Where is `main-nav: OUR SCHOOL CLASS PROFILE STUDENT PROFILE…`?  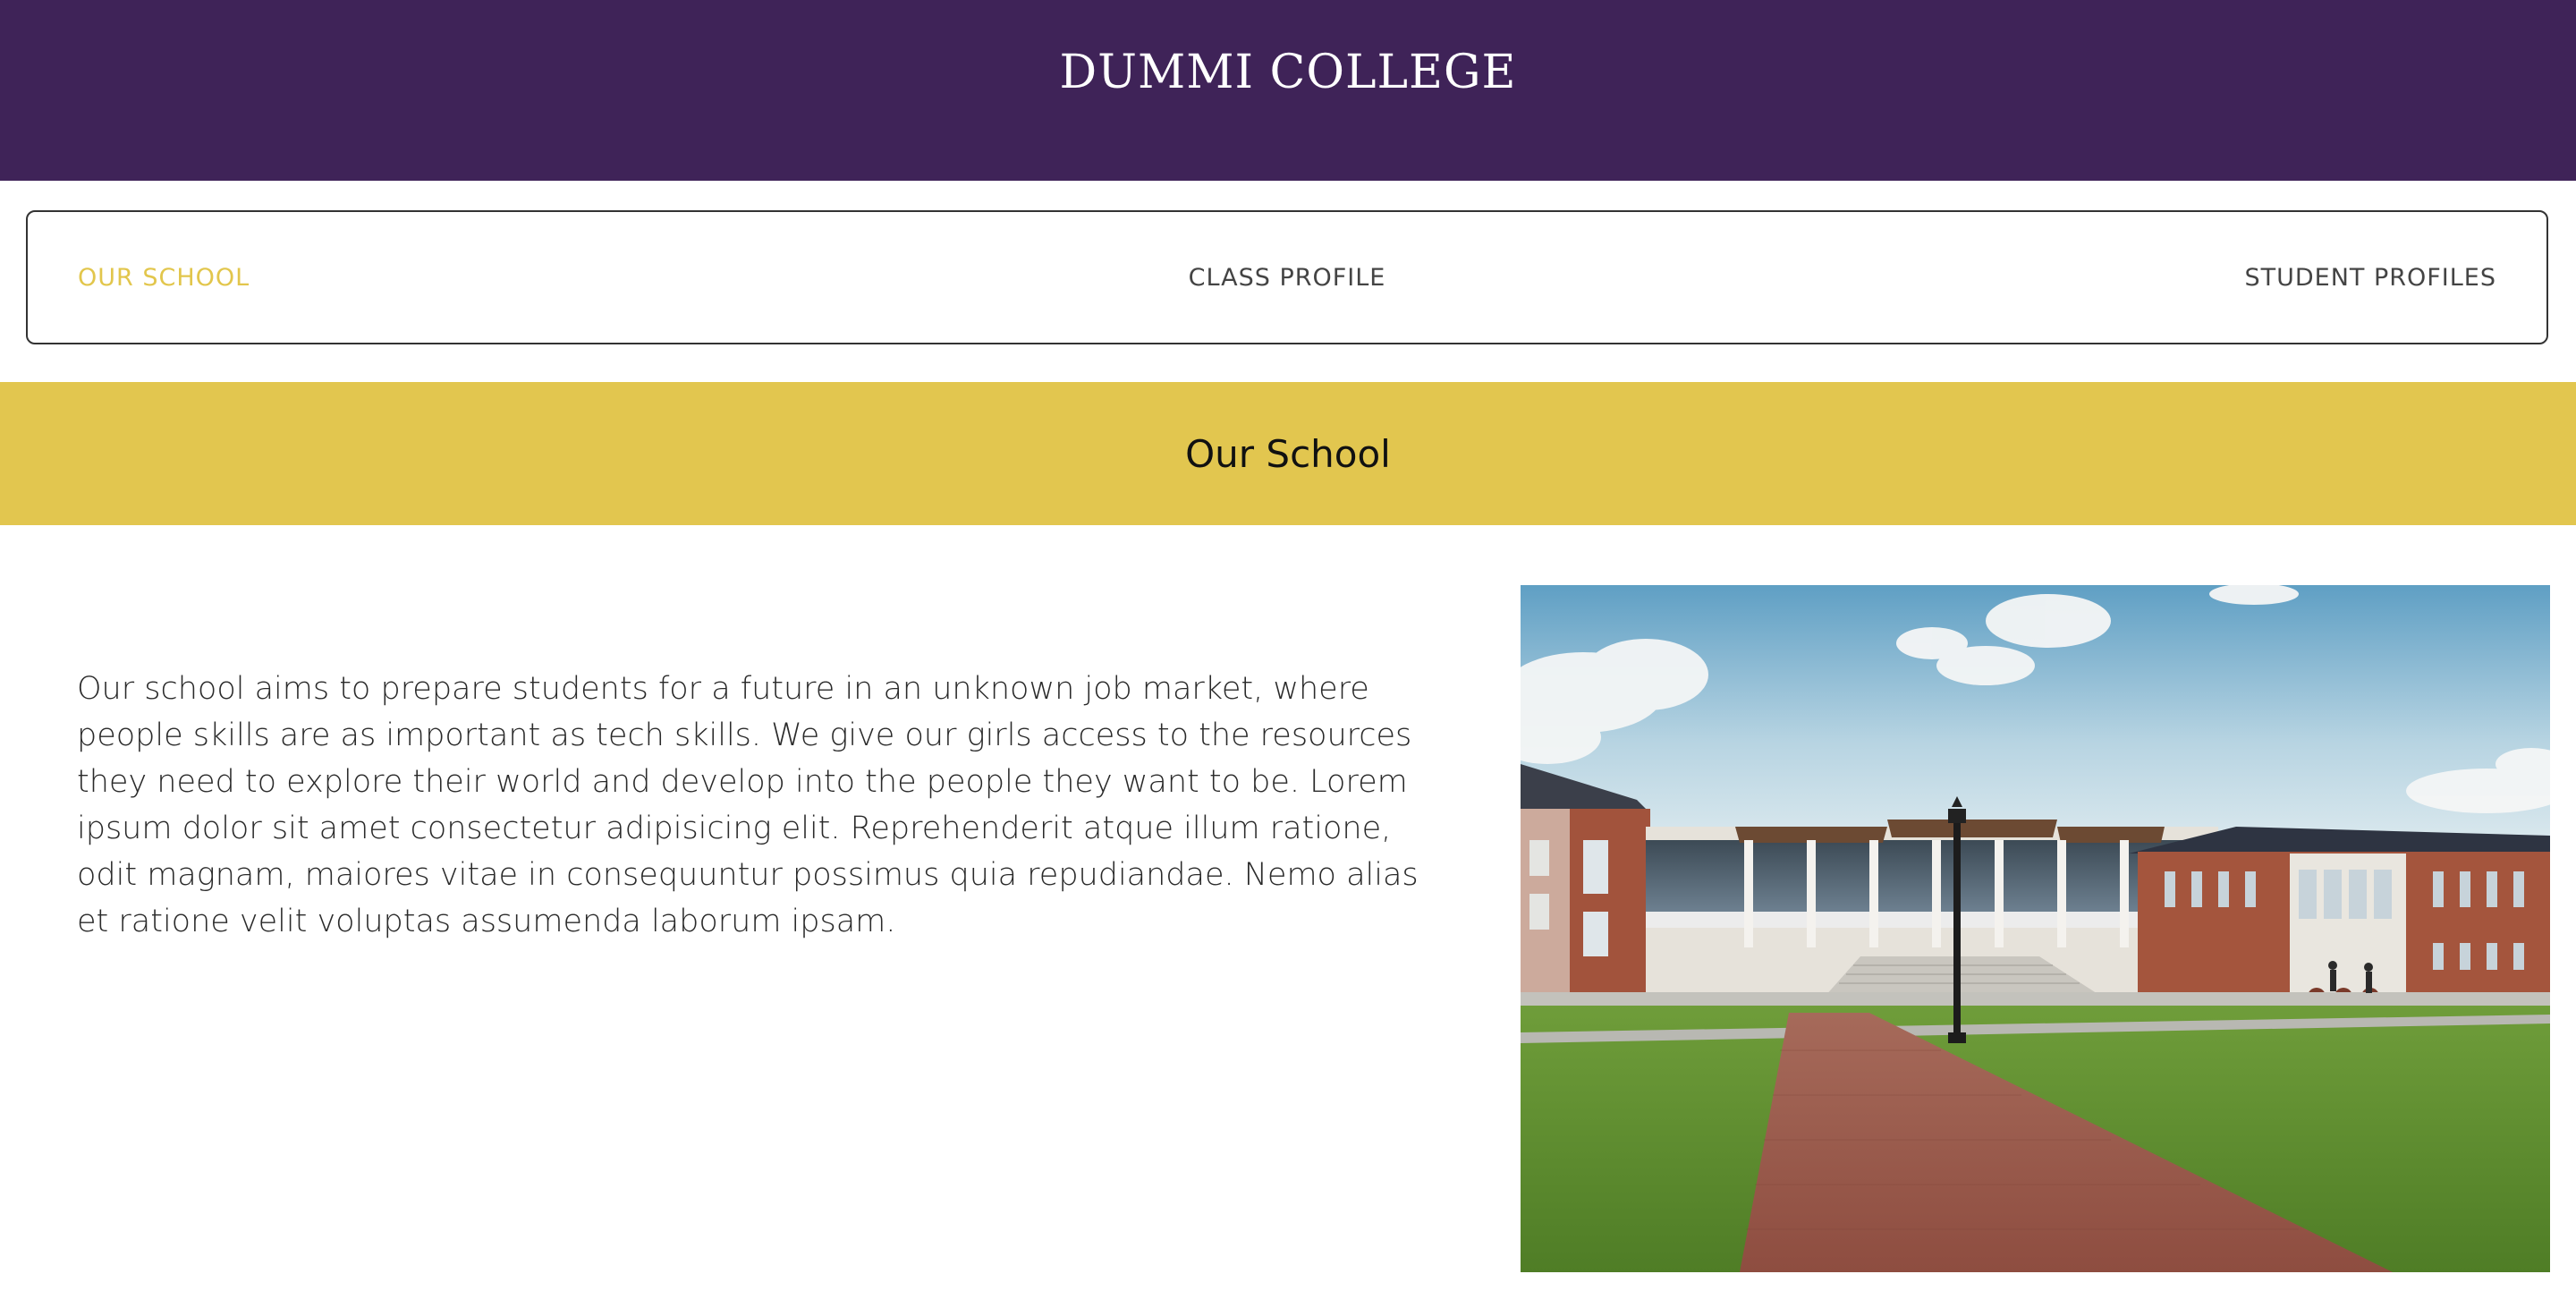 main-nav: OUR SCHOOL CLASS PROFILE STUDENT PROFILE… is located at coordinates (1287, 277).